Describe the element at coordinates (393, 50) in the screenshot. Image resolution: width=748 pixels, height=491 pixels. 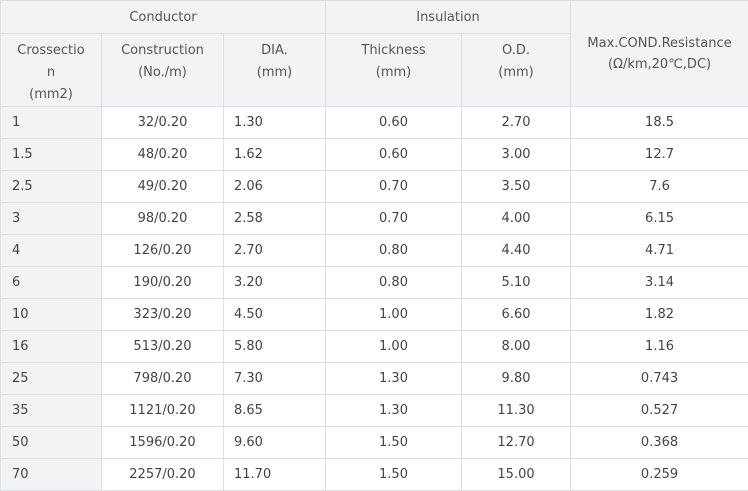
I see `thickness-label: Thickness` at that location.